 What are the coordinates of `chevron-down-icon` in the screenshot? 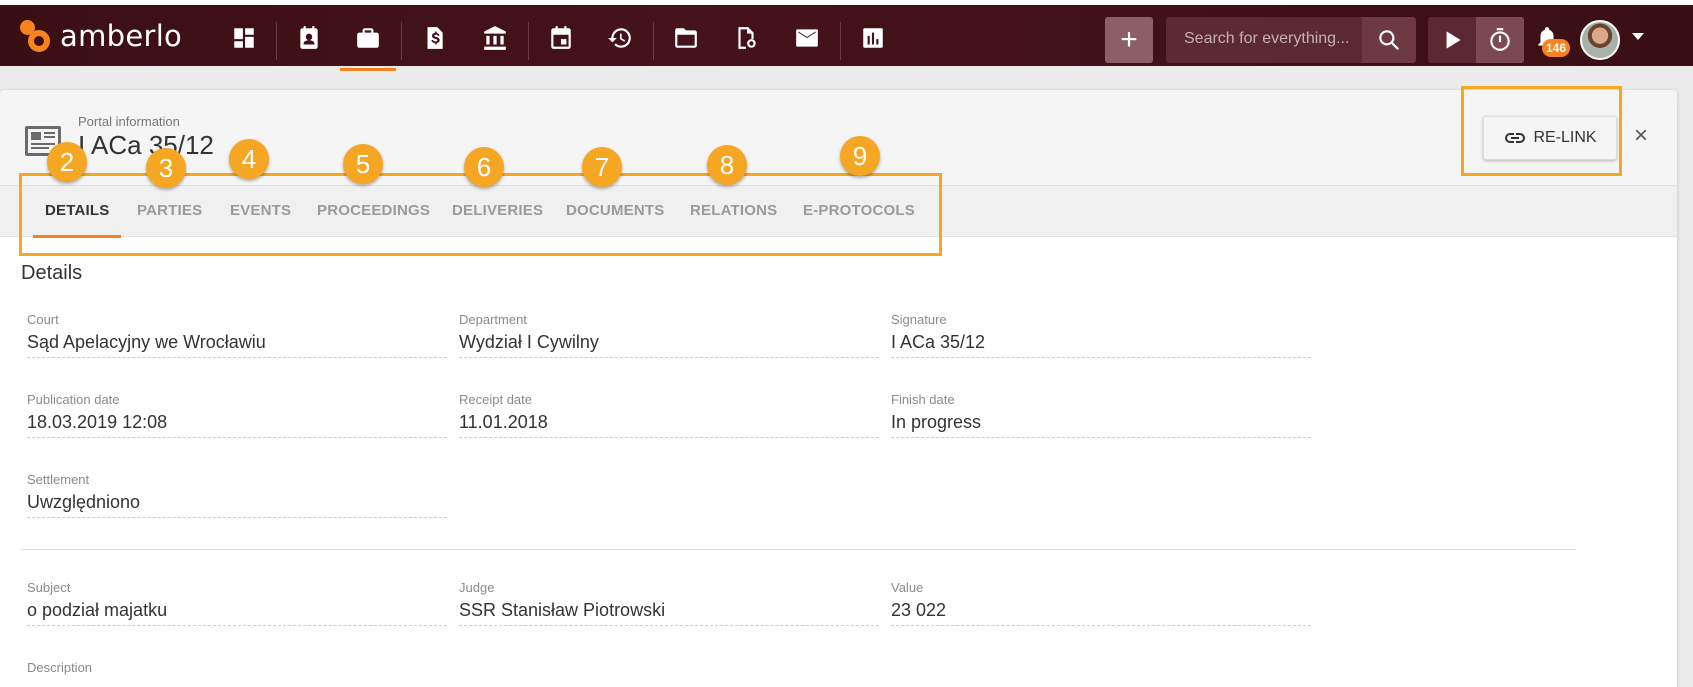 It's located at (1638, 36).